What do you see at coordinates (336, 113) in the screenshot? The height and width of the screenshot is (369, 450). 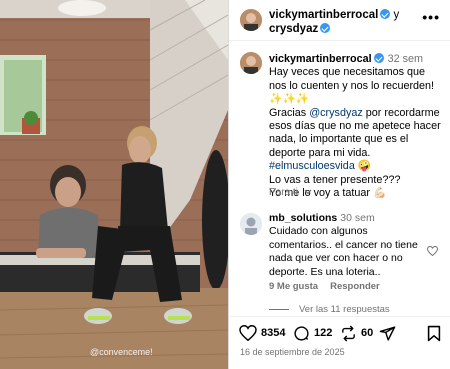 I see `mention-link: @crysdyaz` at bounding box center [336, 113].